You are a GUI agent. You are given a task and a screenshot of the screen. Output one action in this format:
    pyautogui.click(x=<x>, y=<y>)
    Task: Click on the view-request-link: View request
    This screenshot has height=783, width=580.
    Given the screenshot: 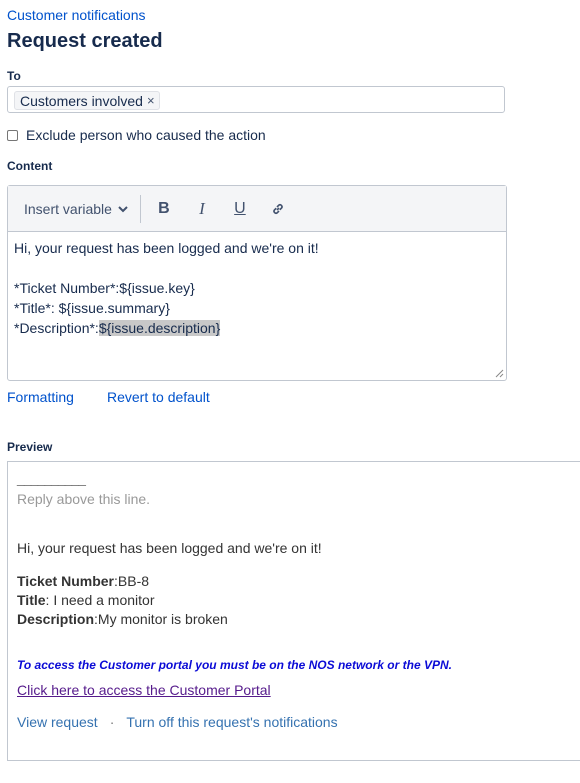 What is the action you would take?
    pyautogui.click(x=57, y=722)
    